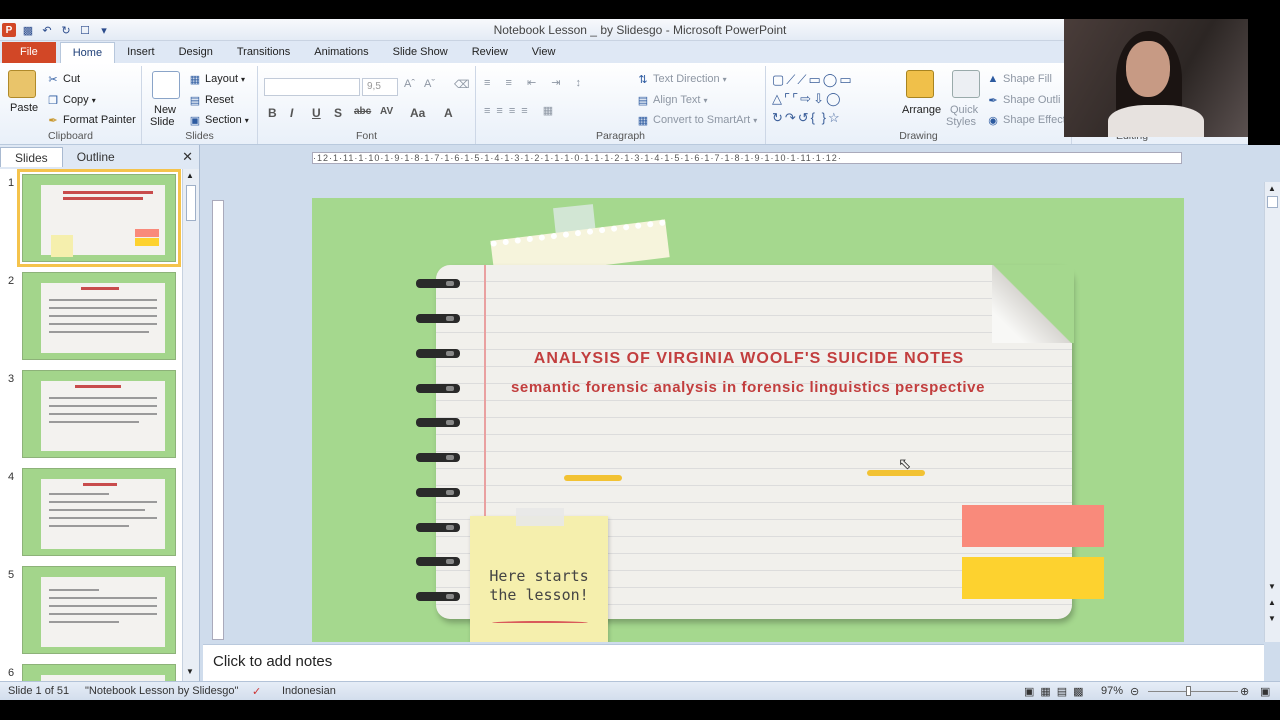  I want to click on grow-font-icon: Aˆ, so click(409, 84).